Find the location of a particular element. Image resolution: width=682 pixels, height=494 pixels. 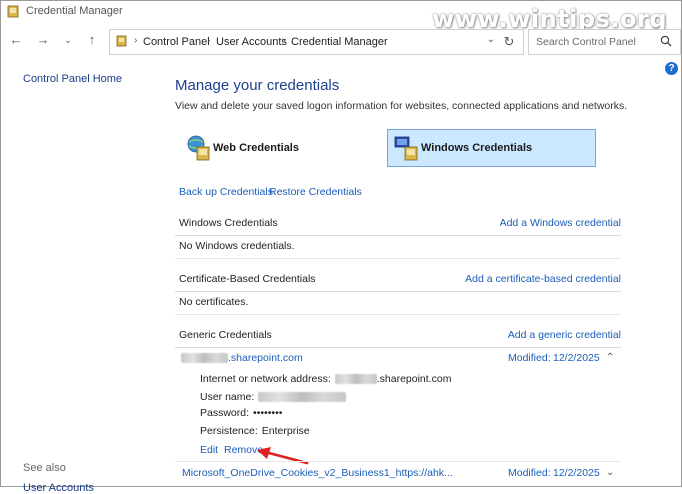

section-title: Certificate-Based Credentials is located at coordinates (247, 279).